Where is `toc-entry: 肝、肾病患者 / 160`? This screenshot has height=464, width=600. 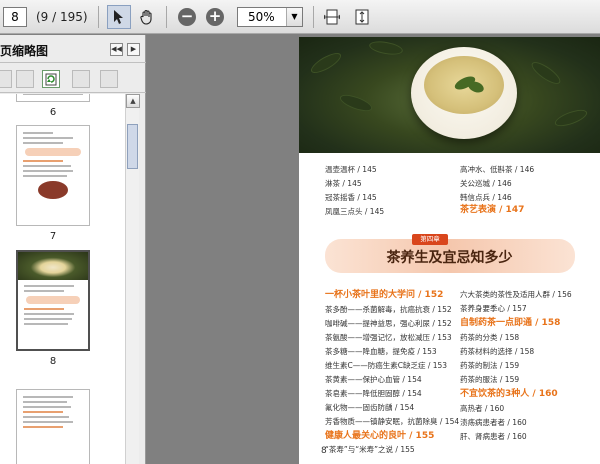 toc-entry: 肝、肾病患者 / 160 is located at coordinates (493, 436).